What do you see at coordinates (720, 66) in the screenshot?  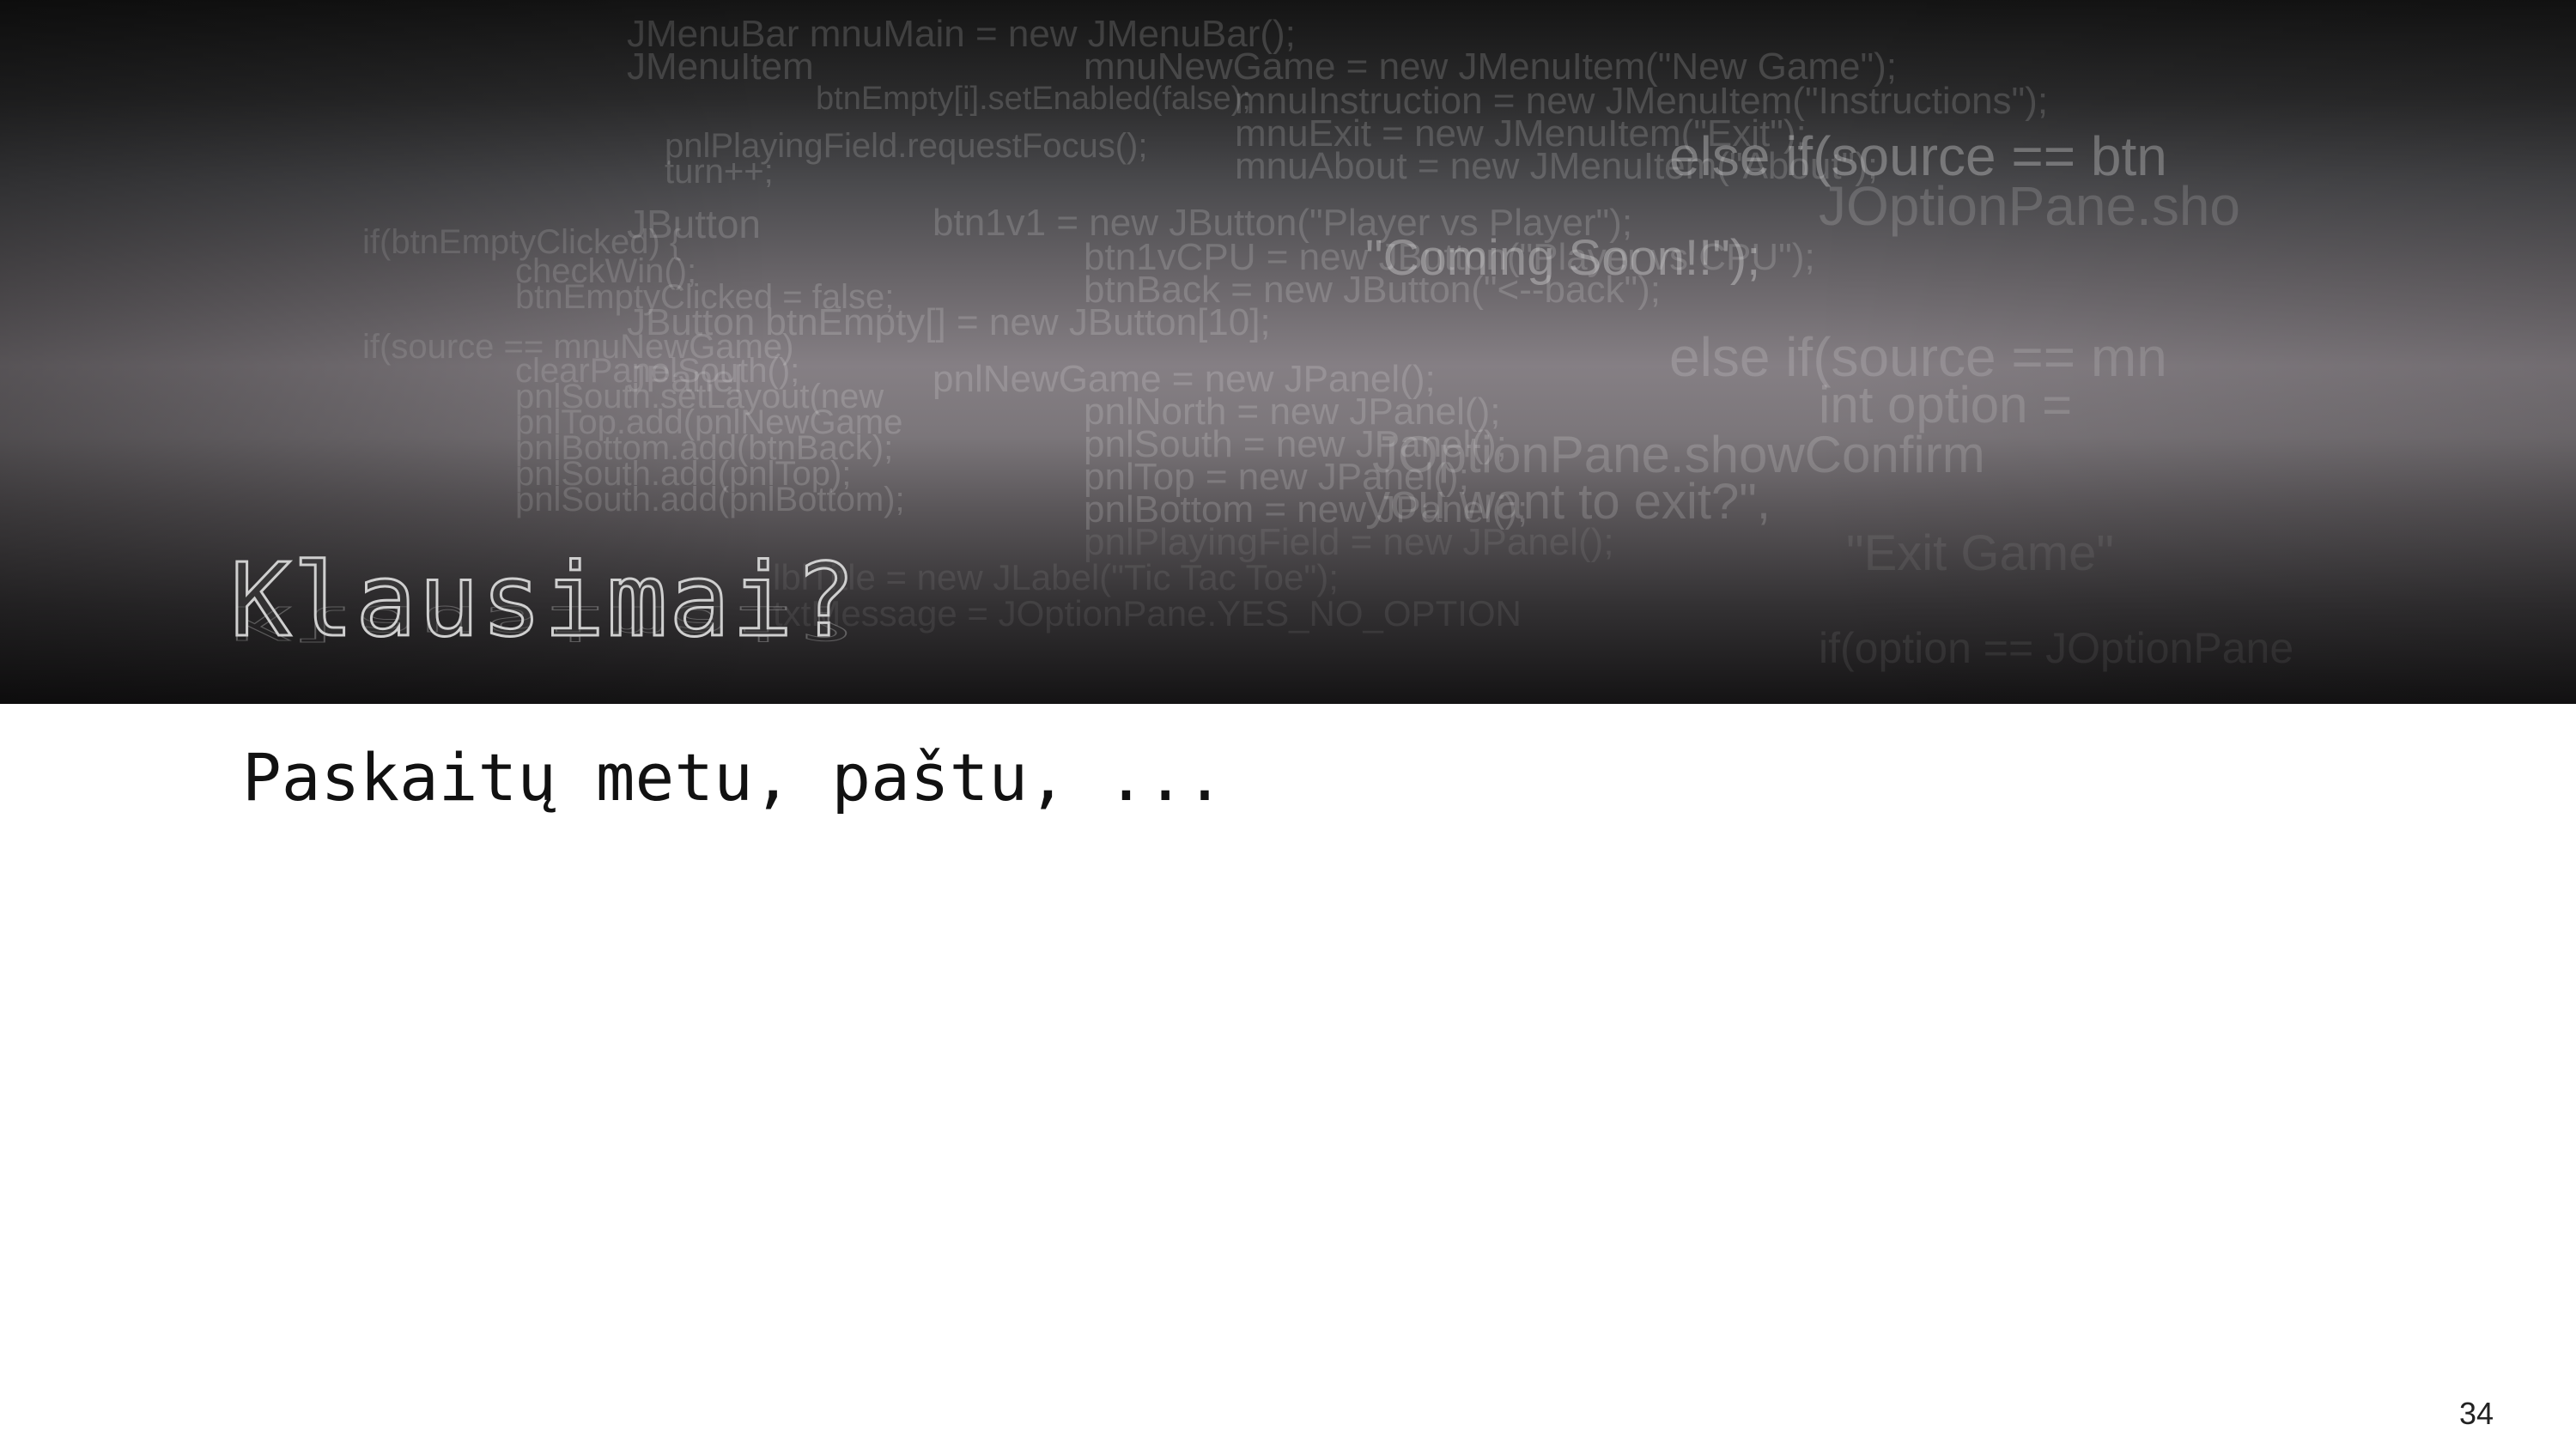 I see `background-code-line: JMenuItem` at bounding box center [720, 66].